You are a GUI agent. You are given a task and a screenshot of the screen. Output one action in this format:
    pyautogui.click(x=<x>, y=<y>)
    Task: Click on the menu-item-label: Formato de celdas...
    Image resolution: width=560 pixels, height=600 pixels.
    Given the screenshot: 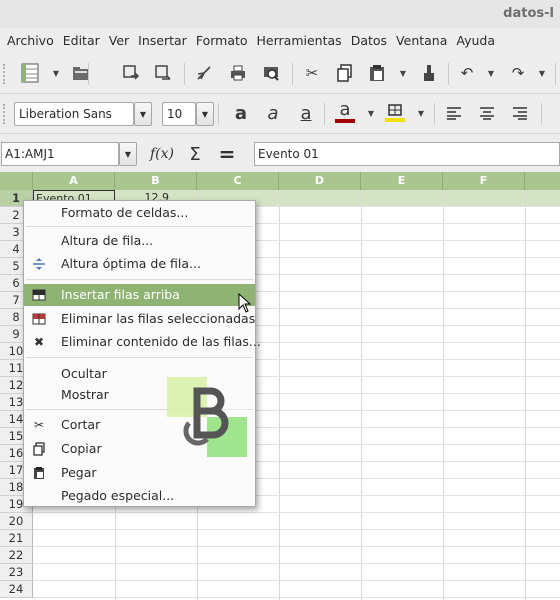 What is the action you would take?
    pyautogui.click(x=125, y=212)
    